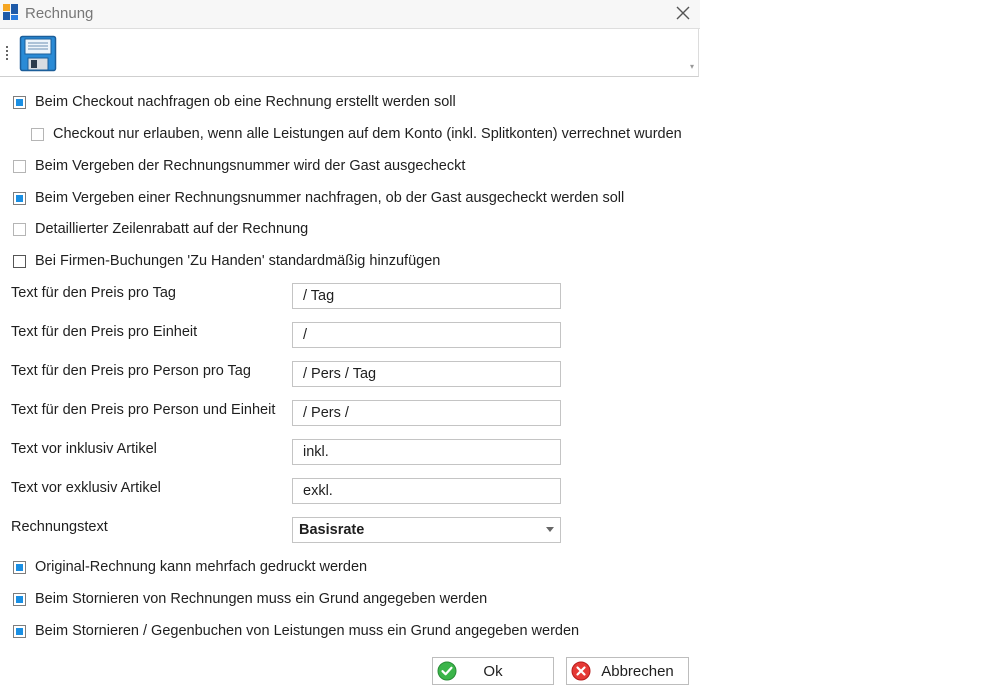 The image size is (1000, 689). I want to click on window-title: Rechnung, so click(59, 13).